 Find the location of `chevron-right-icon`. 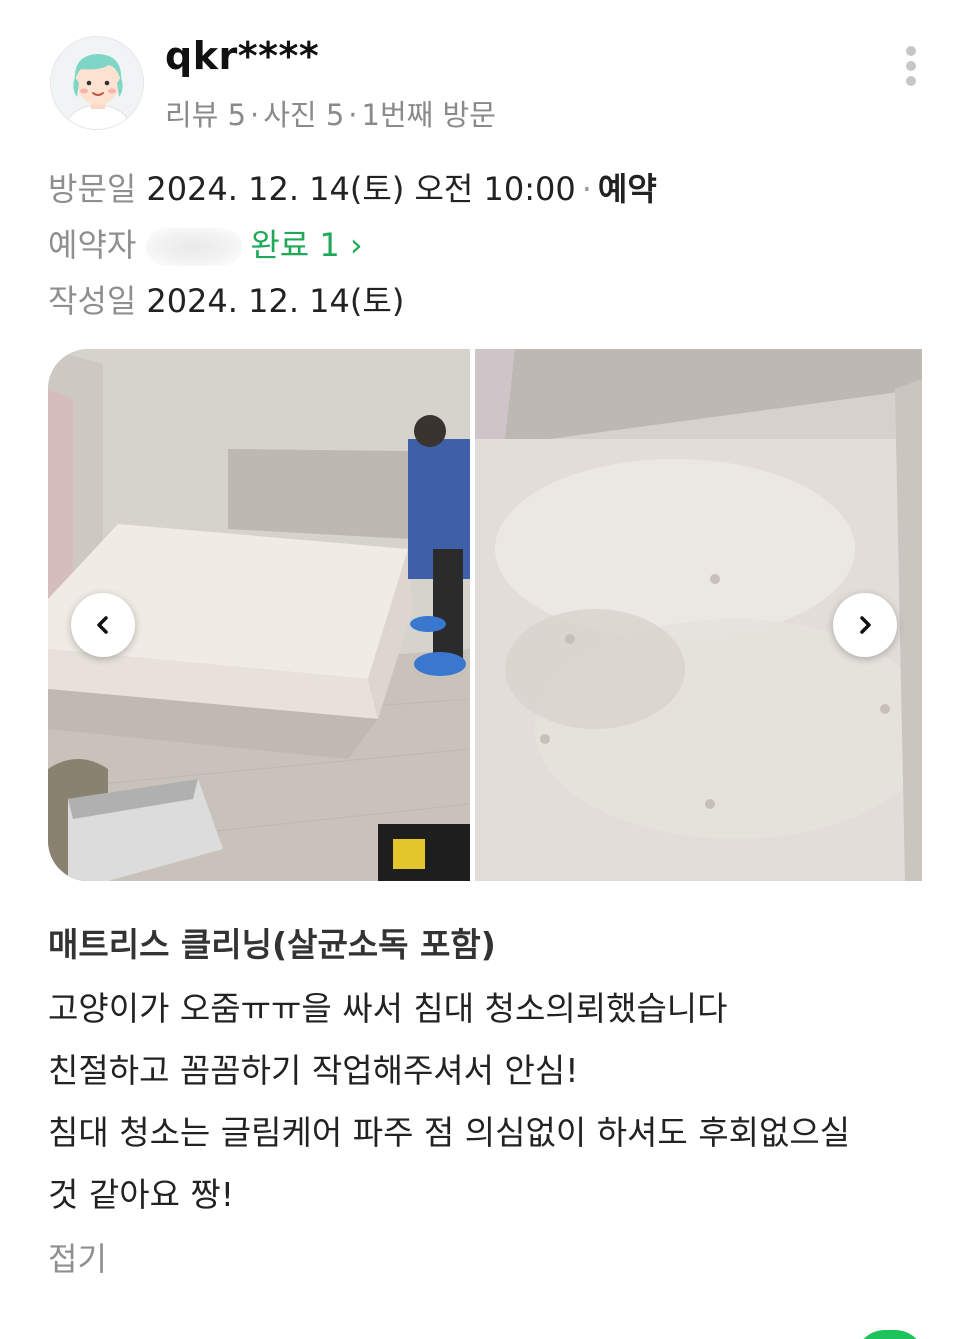

chevron-right-icon is located at coordinates (865, 625).